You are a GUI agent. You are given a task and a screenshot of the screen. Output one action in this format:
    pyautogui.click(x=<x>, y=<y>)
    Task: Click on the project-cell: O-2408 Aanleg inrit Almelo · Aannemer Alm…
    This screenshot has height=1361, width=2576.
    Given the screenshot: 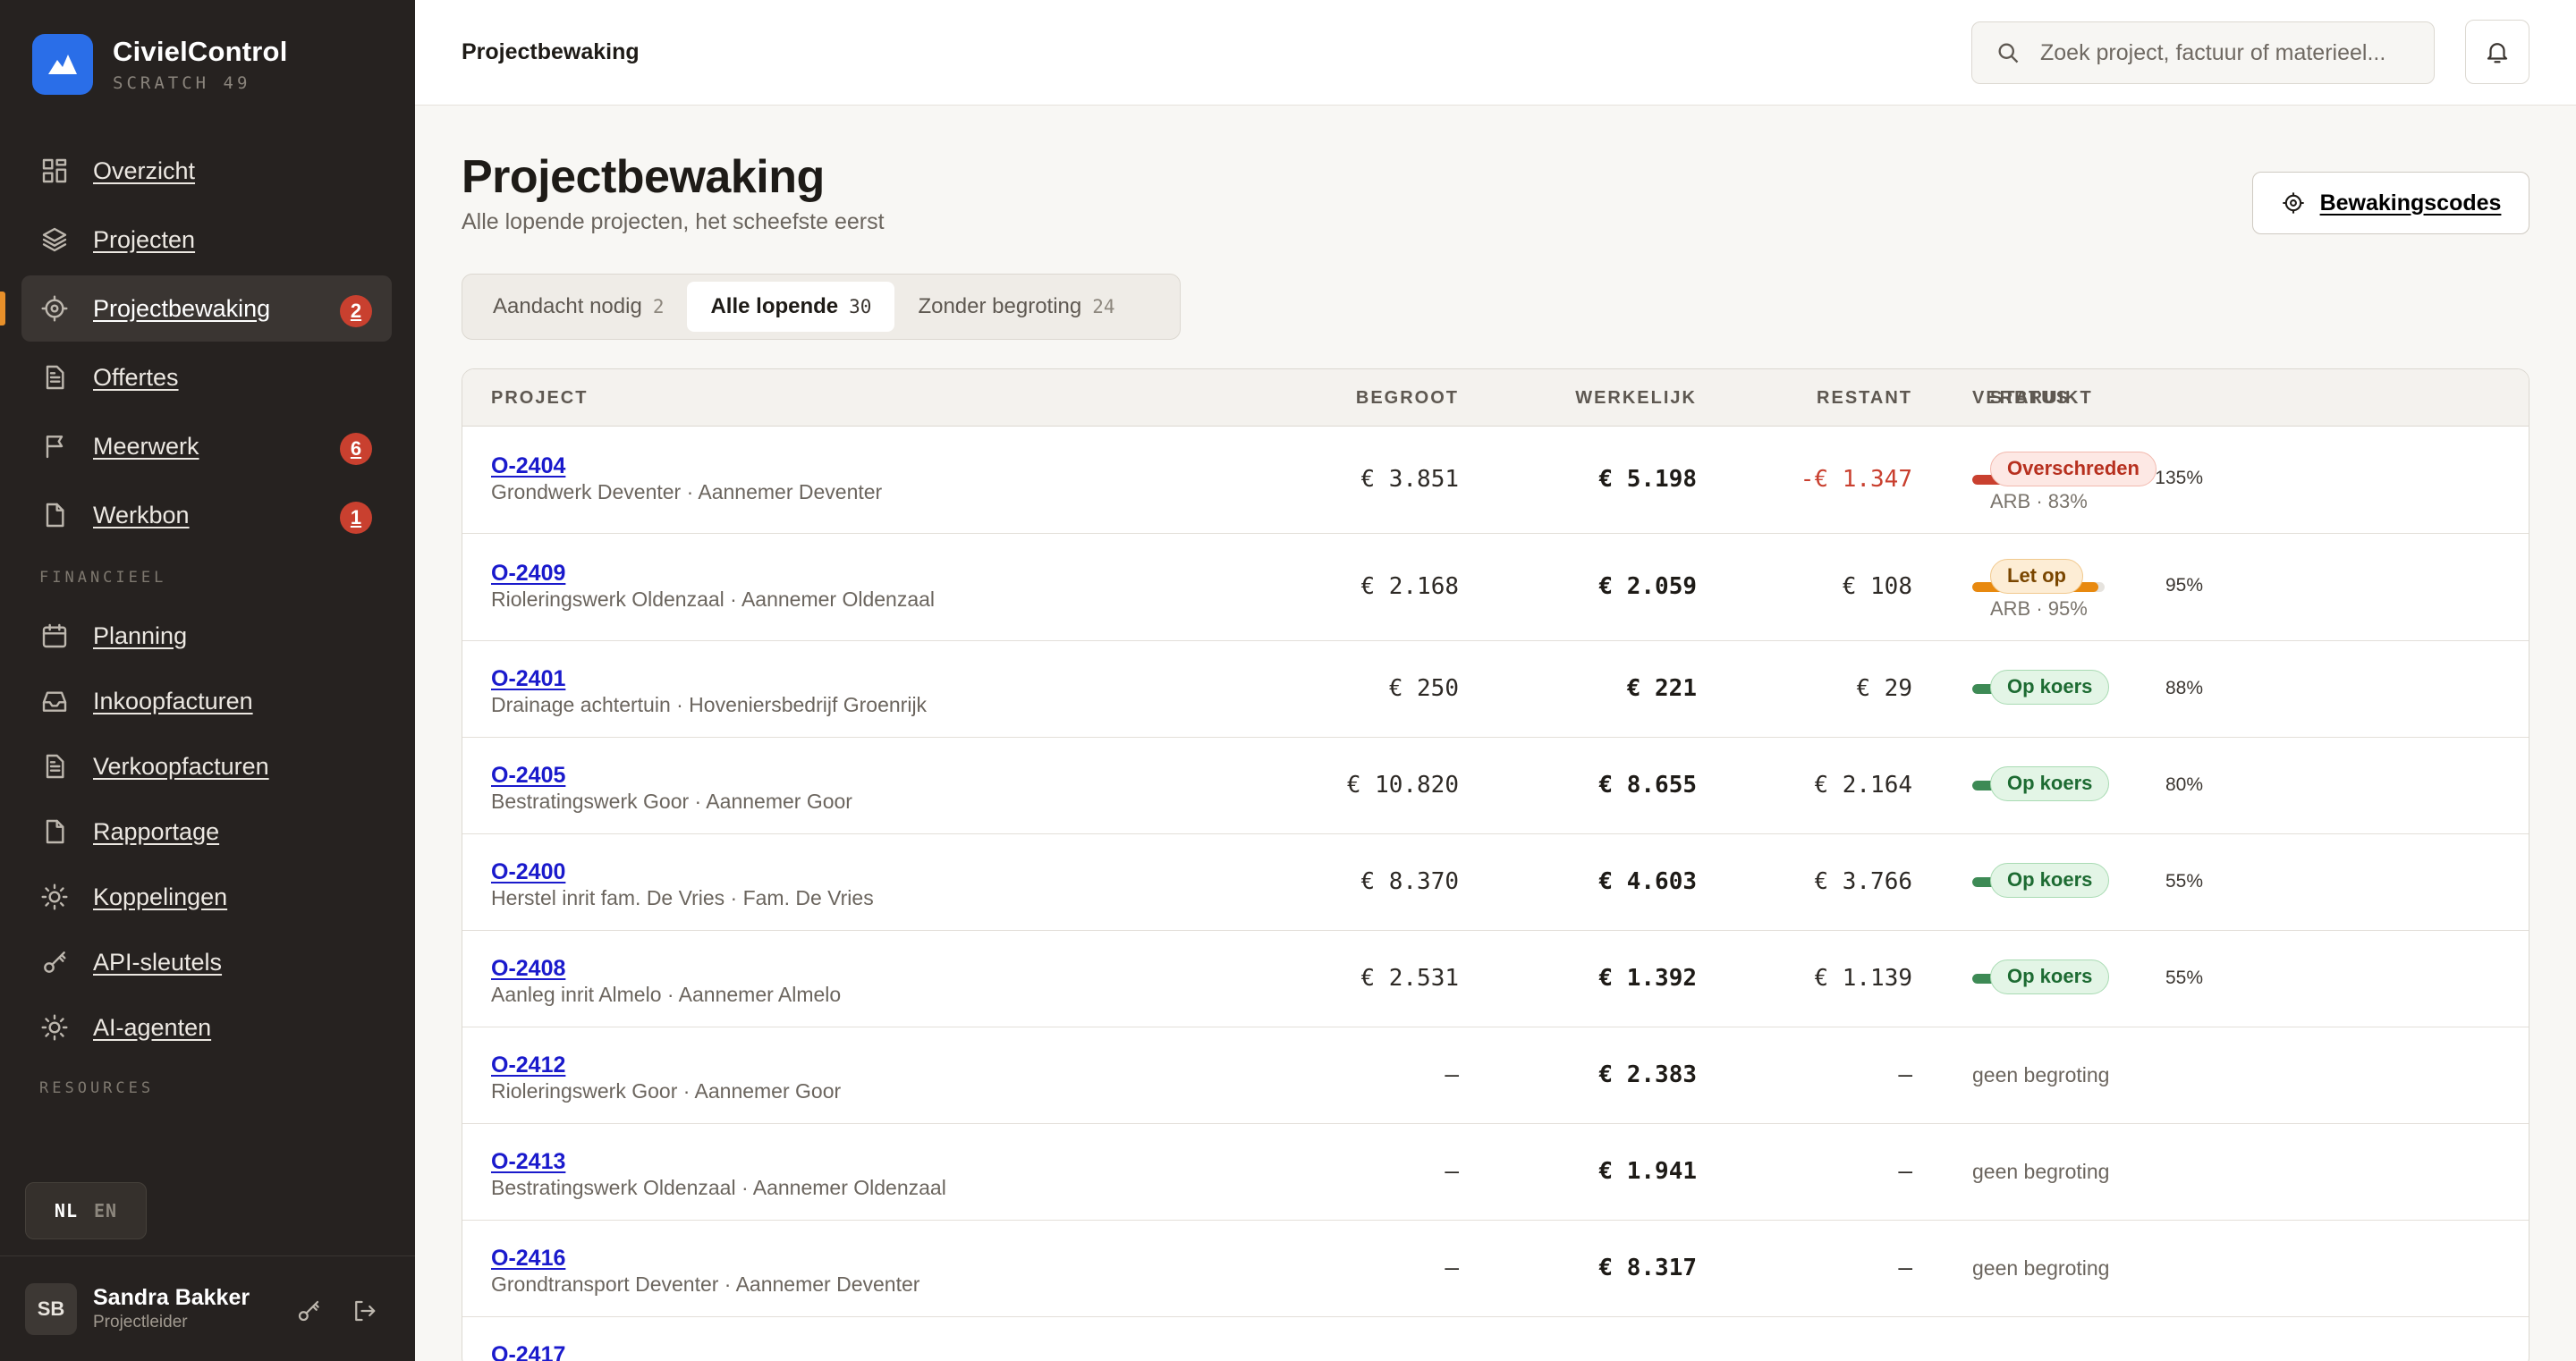 What is the action you would take?
    pyautogui.click(x=666, y=982)
    